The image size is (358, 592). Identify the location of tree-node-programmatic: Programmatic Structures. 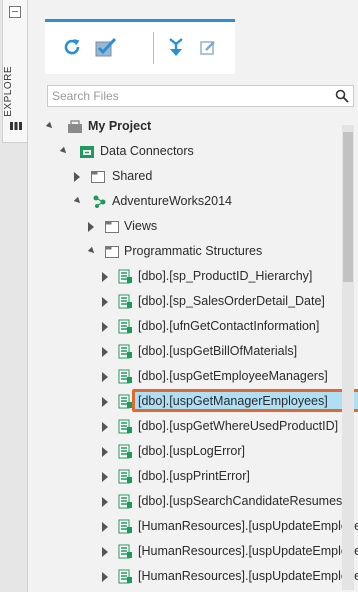
(184, 251).